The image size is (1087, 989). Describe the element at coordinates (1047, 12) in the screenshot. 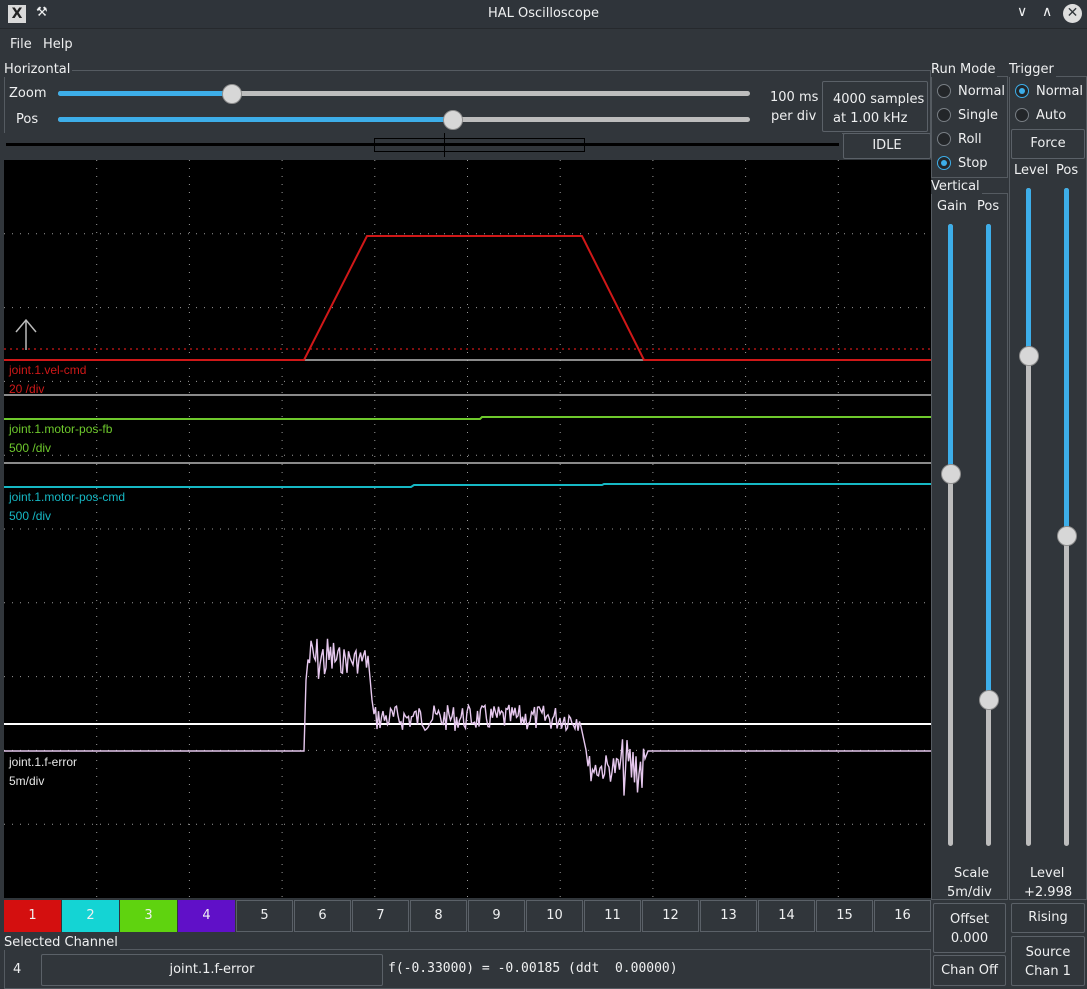

I see `maximize-icon: ∧` at that location.